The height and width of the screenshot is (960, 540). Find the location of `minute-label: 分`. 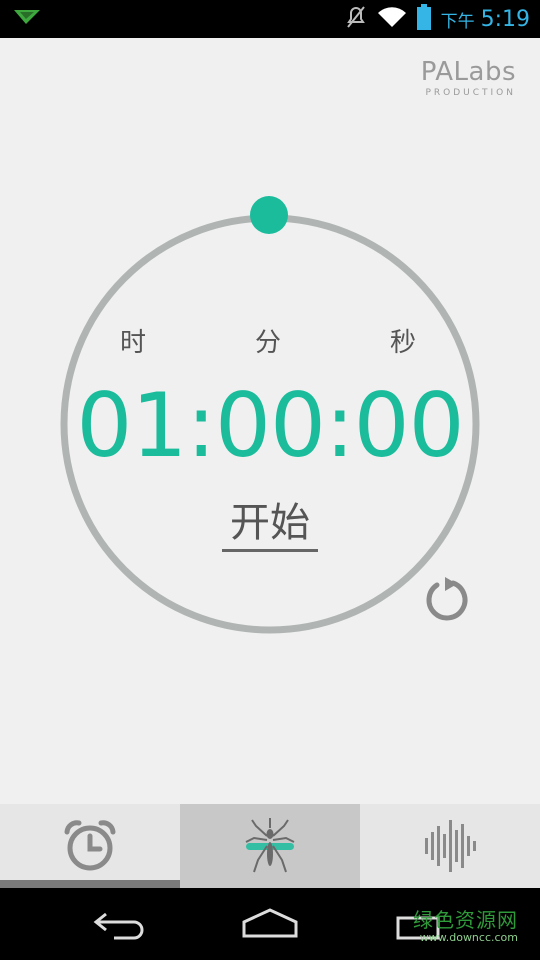

minute-label: 分 is located at coordinates (268, 343).